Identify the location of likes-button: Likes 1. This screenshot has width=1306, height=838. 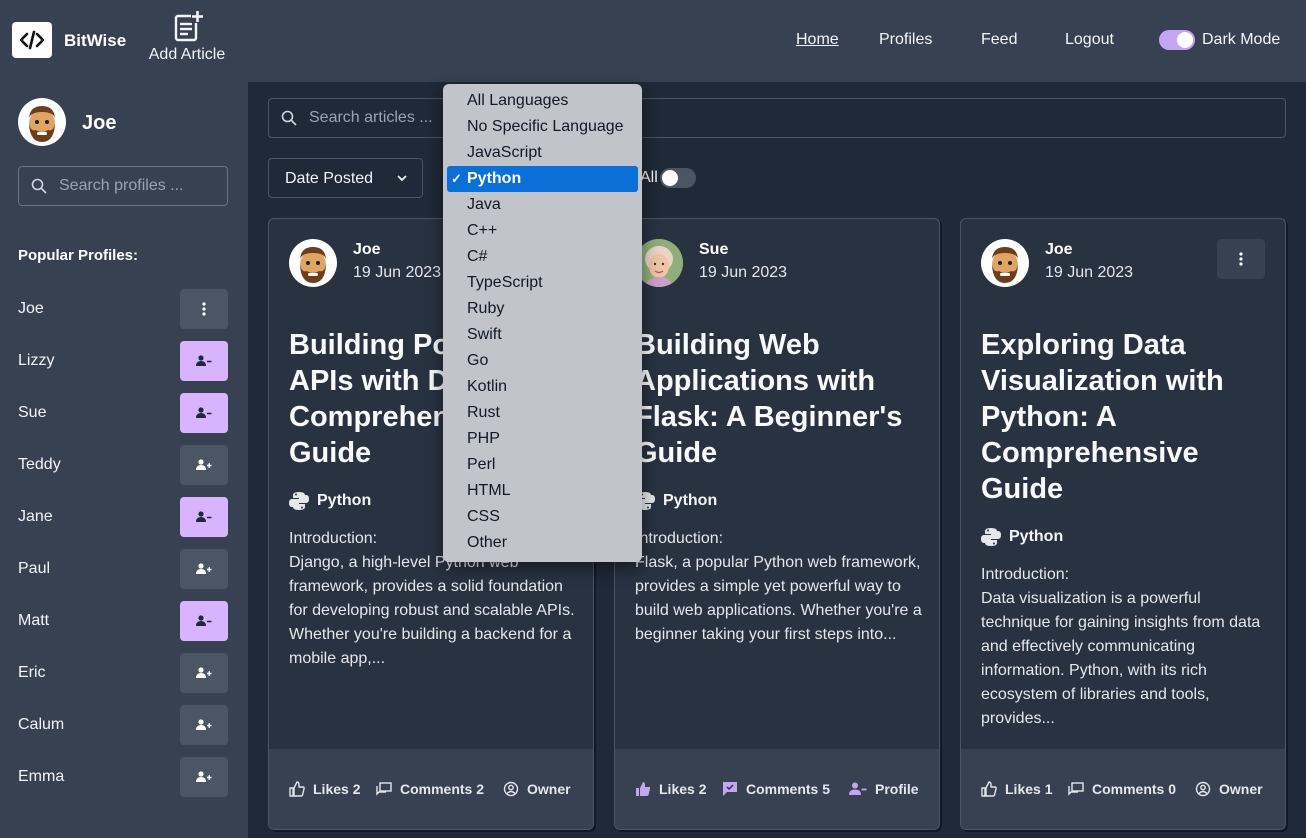
(1016, 789).